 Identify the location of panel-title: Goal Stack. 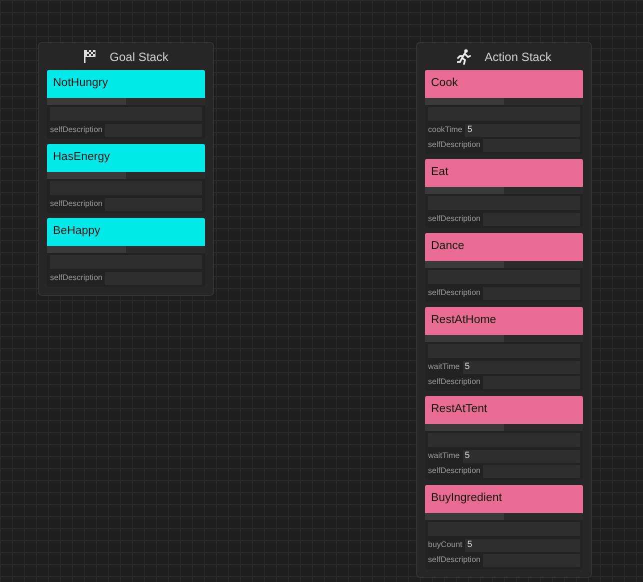
(139, 57).